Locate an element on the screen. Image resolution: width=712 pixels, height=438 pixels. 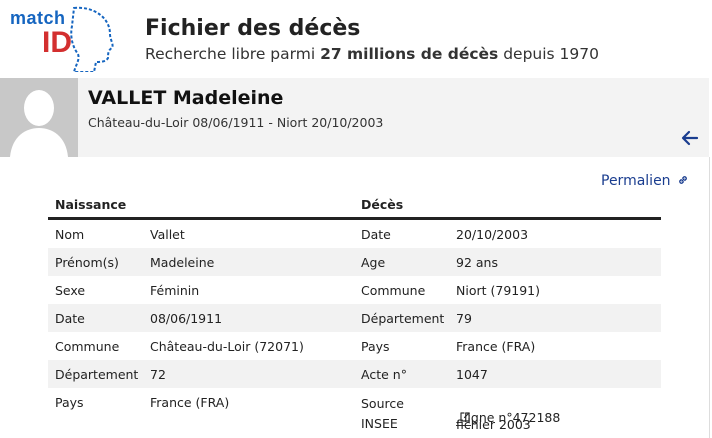
avatar is located at coordinates (39, 117).